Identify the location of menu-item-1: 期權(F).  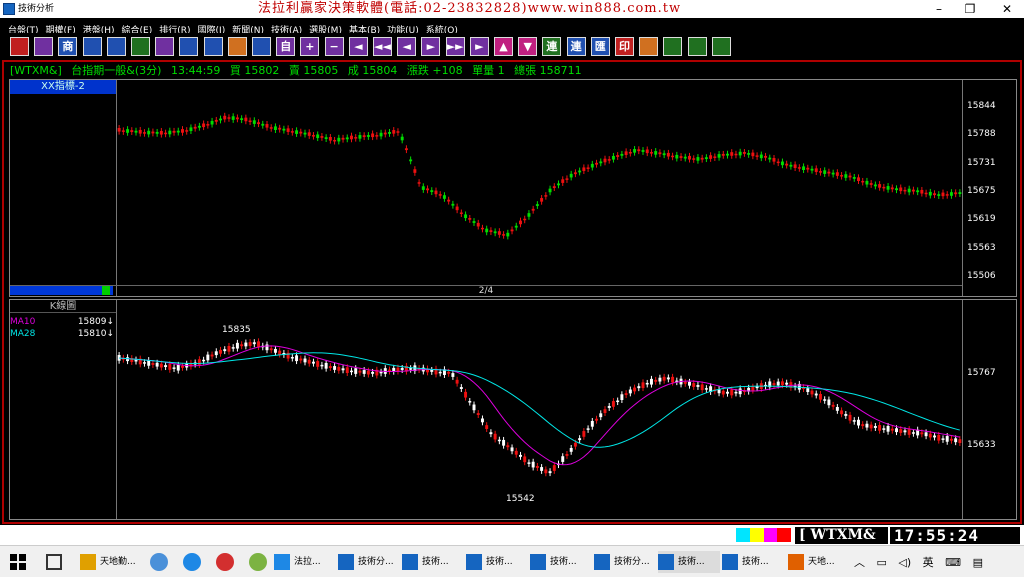
(61, 28).